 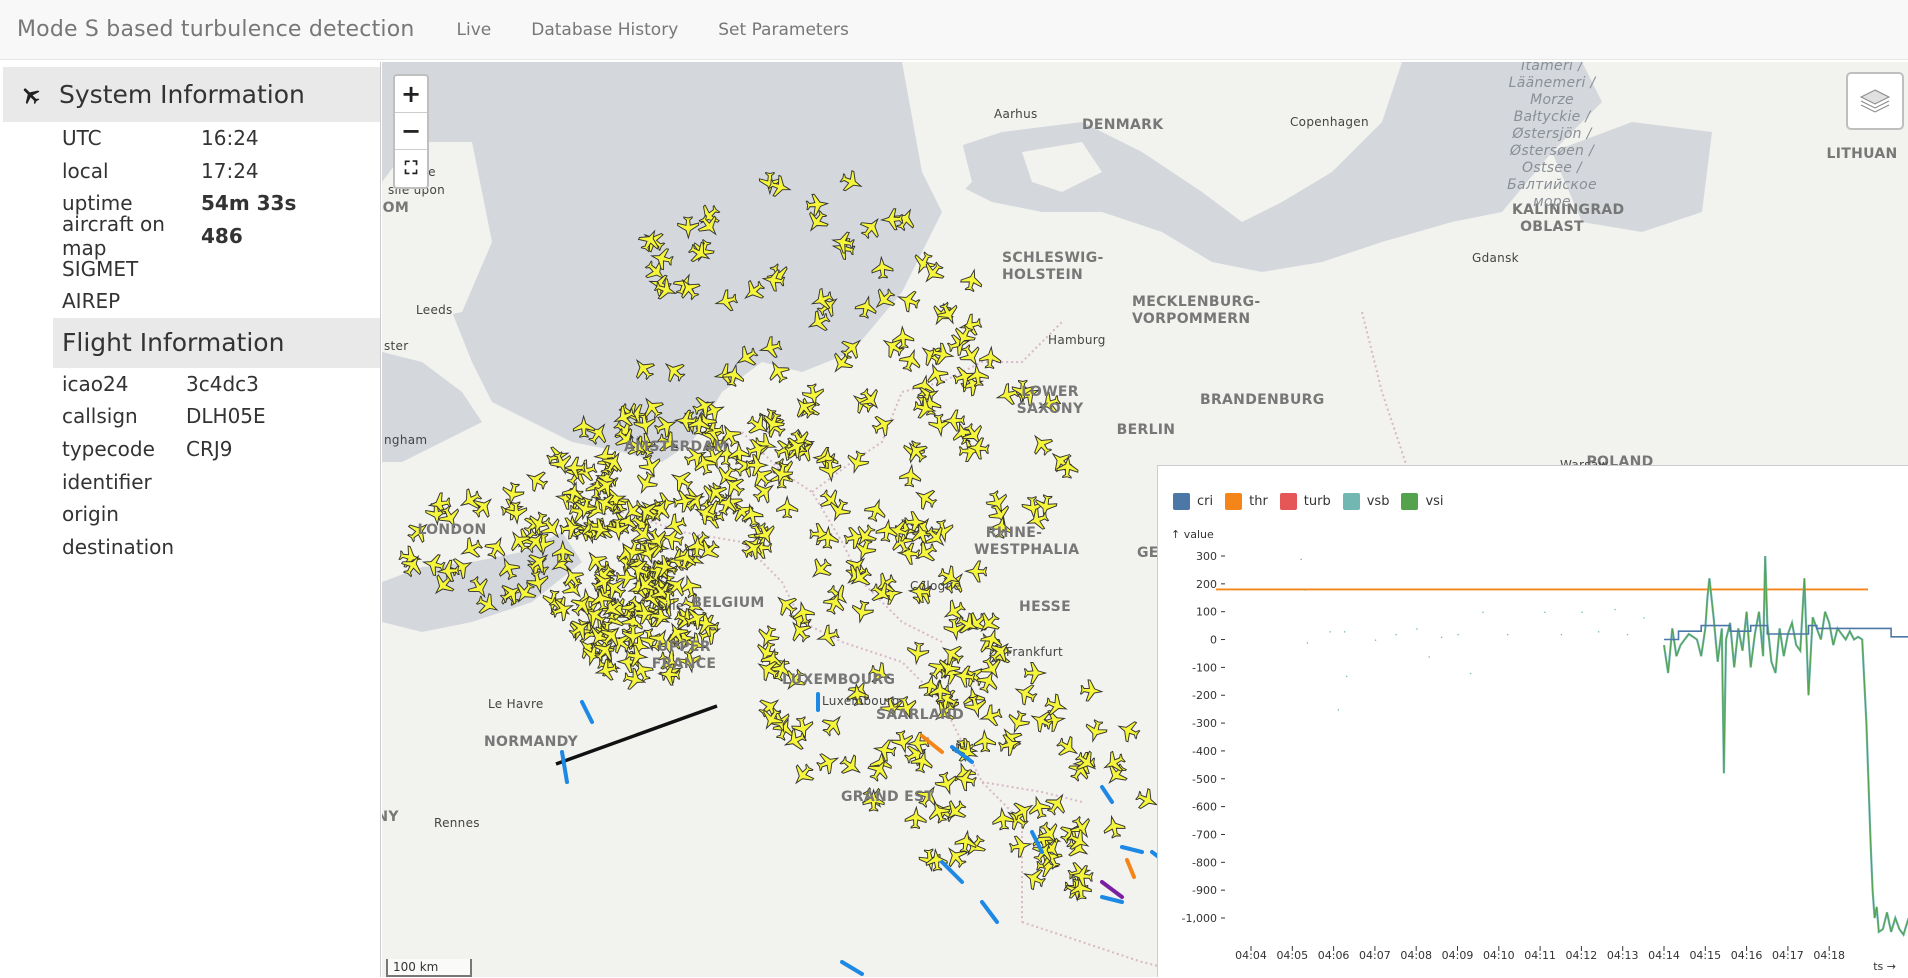 I want to click on map-label: MECKLENBURG- VORPOMMERN, so click(x=1196, y=310).